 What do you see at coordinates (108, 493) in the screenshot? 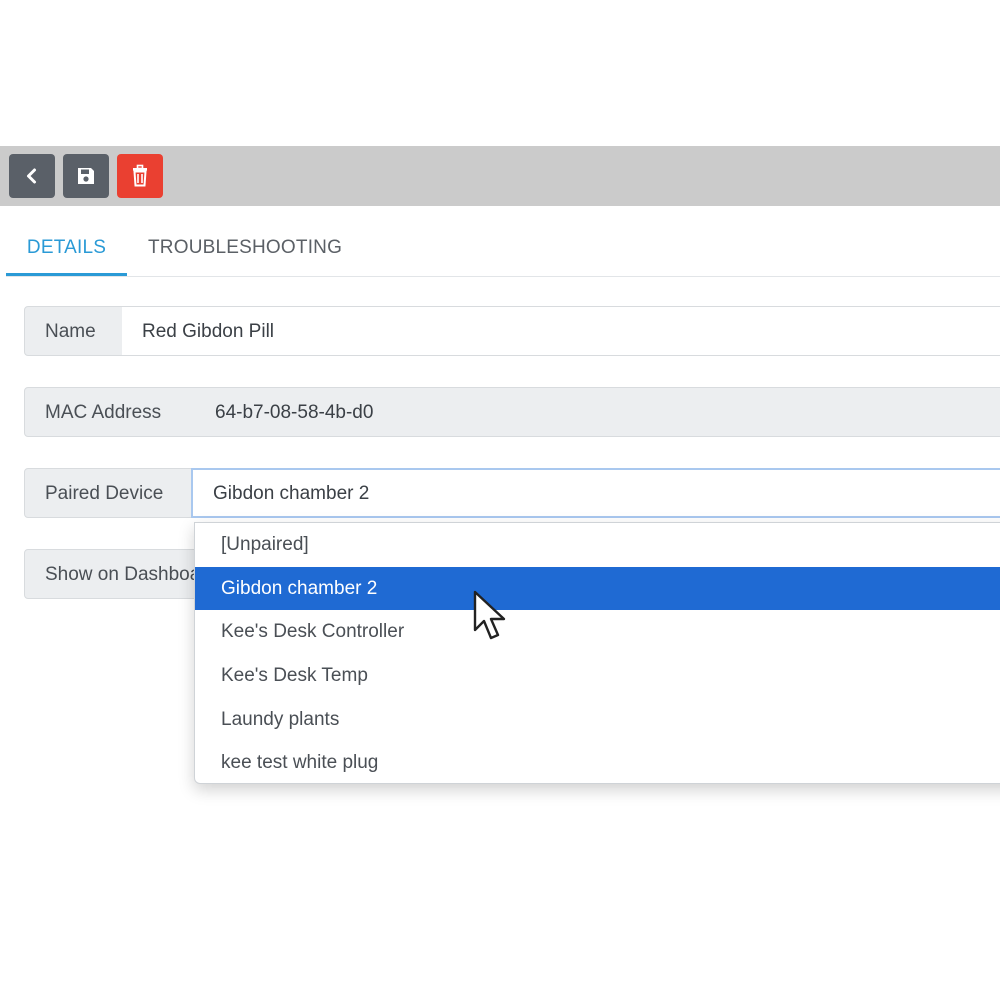
I see `paired-device-label: Paired Device` at bounding box center [108, 493].